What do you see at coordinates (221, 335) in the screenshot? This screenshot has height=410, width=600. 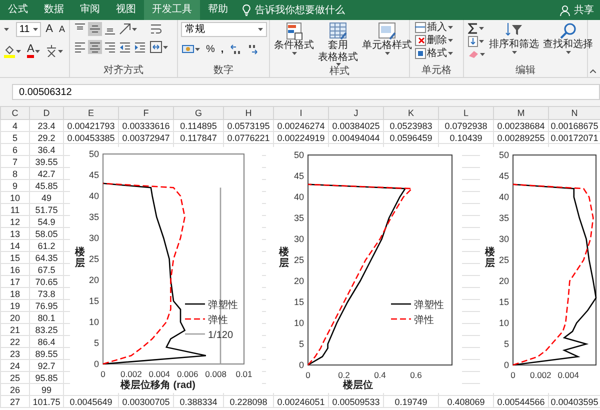 I see `legend-label: 1/120` at bounding box center [221, 335].